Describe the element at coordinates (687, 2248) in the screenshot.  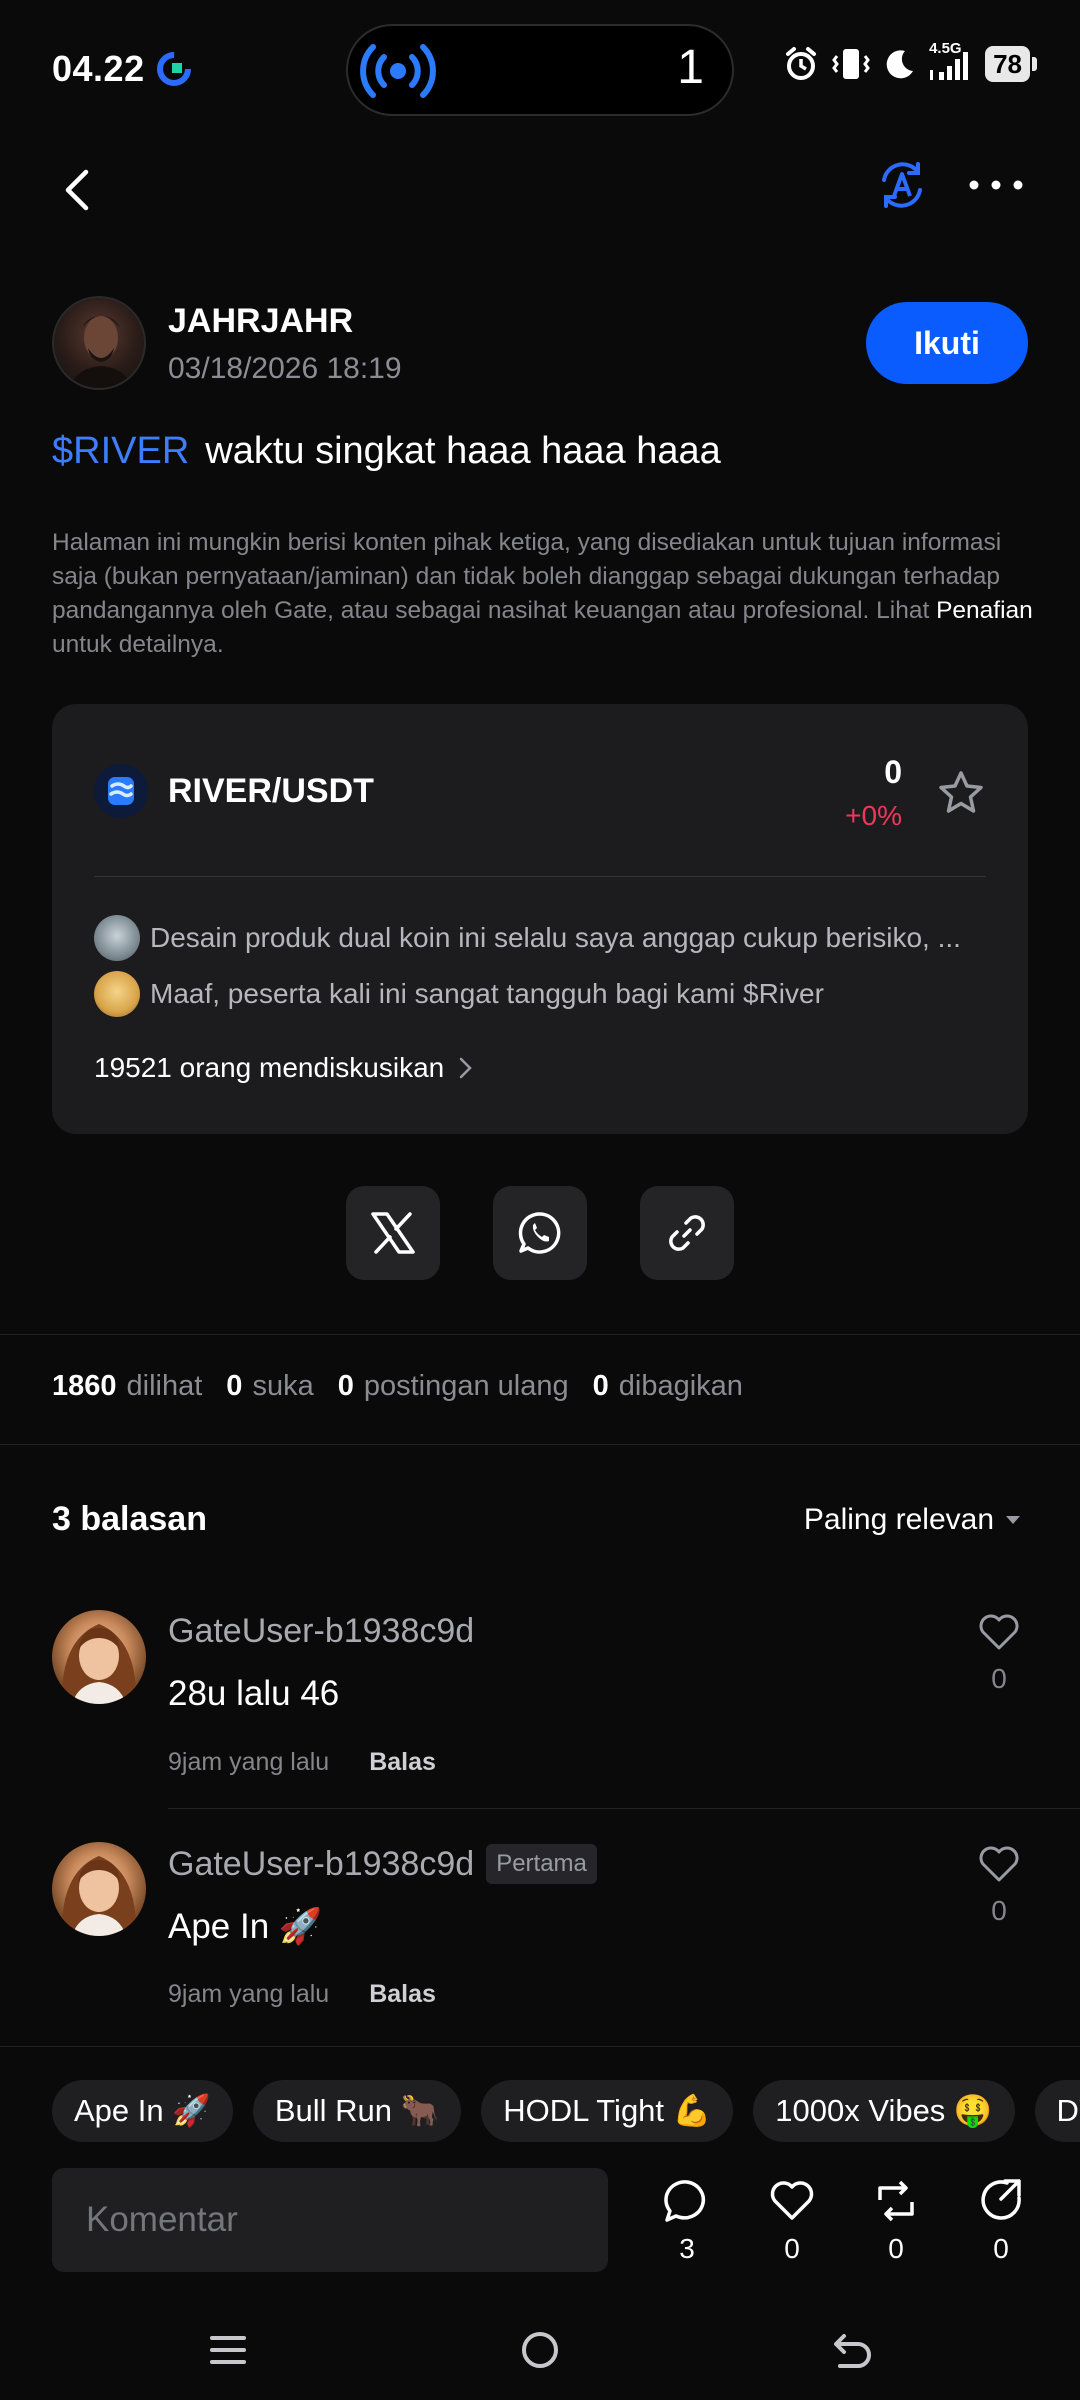
I see `comments-count: 3` at that location.